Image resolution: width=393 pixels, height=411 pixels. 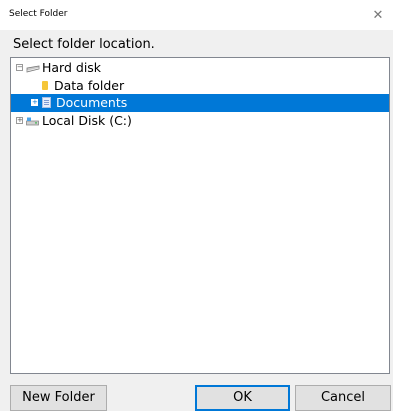 I want to click on collapse-icon: −, so click(x=19, y=67).